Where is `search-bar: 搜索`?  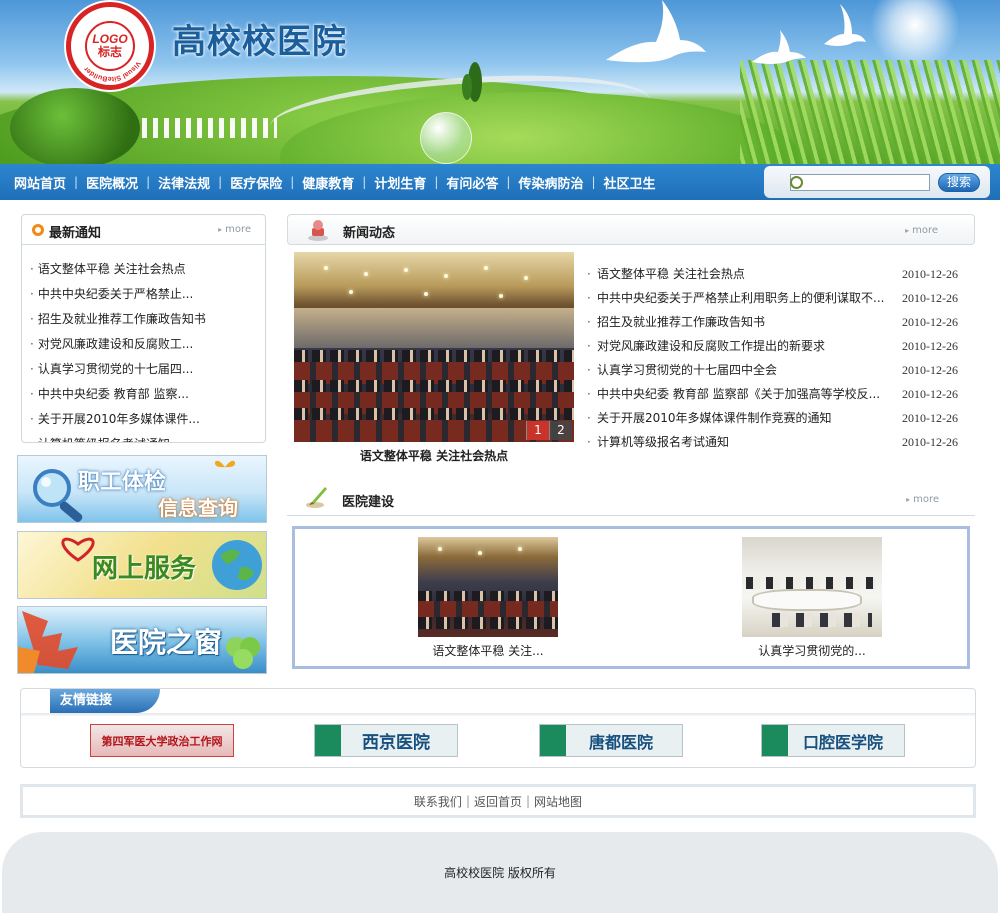 search-bar: 搜索 is located at coordinates (877, 182).